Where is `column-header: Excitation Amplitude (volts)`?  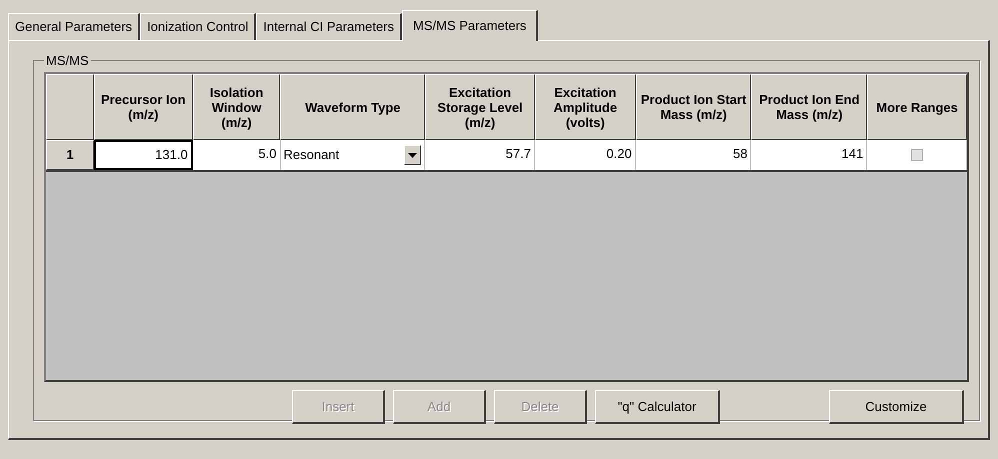 column-header: Excitation Amplitude (volts) is located at coordinates (585, 107).